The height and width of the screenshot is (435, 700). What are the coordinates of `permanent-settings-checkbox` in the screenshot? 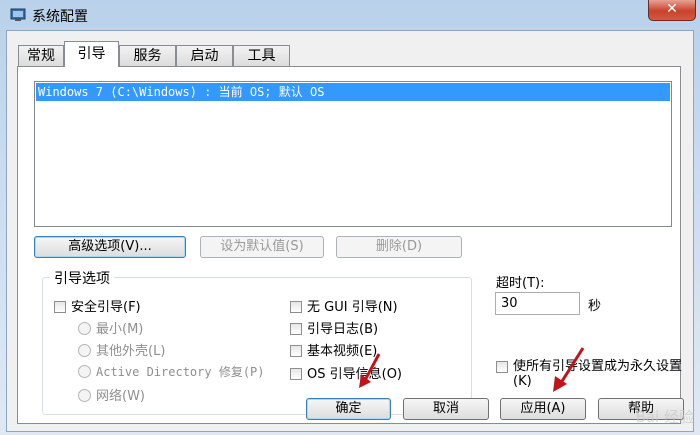 It's located at (502, 367).